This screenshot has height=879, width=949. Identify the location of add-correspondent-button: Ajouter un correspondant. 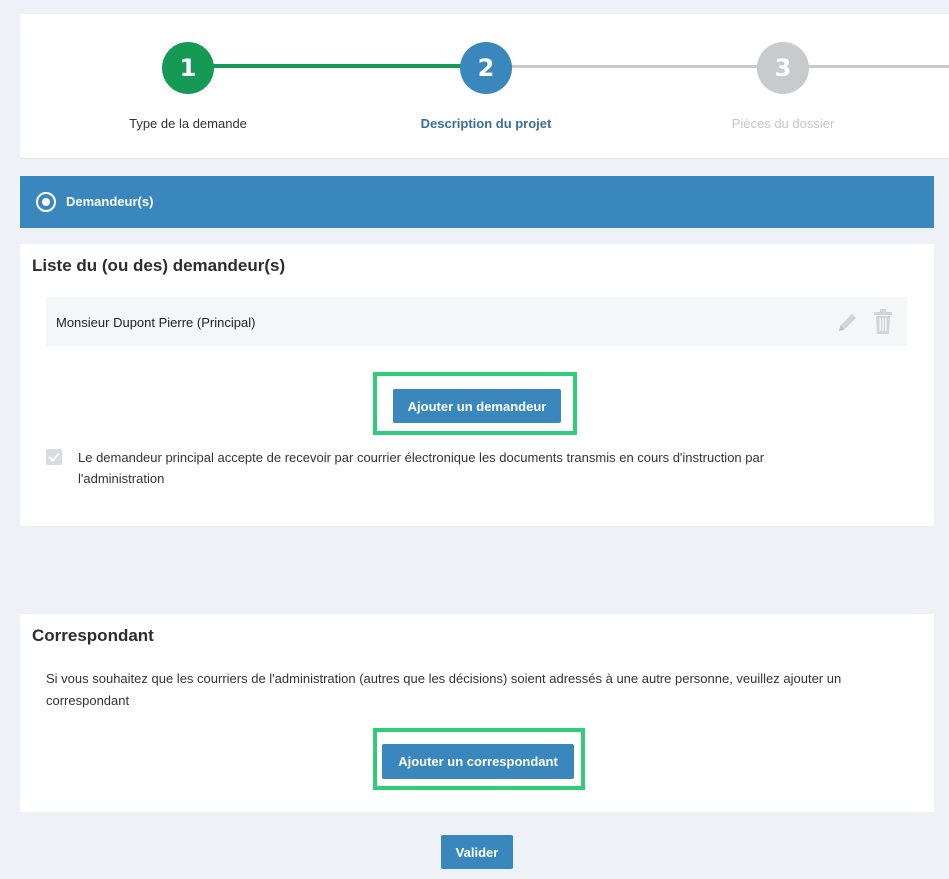
(478, 761).